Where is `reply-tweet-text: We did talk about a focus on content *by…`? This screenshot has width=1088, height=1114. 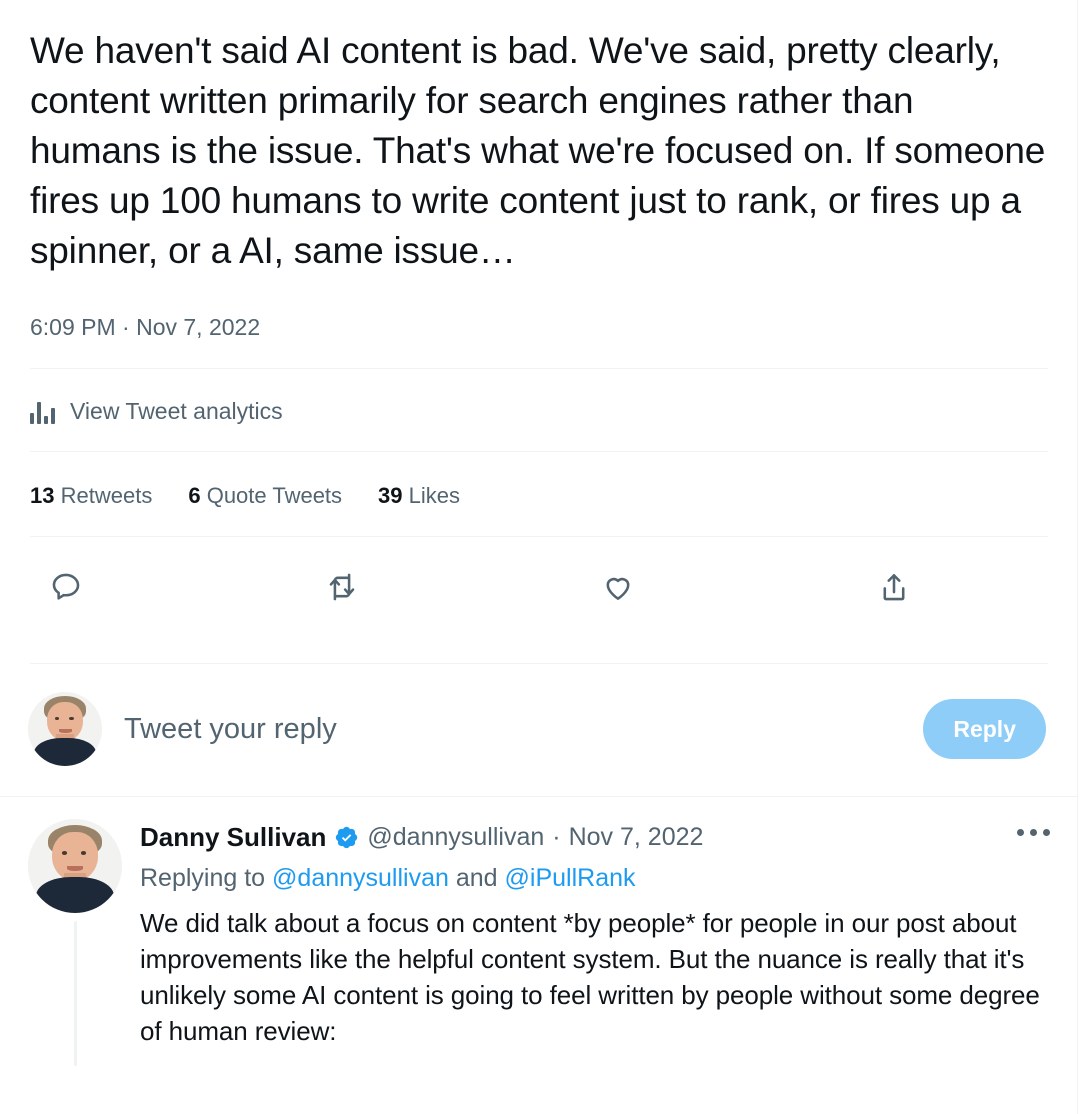
reply-tweet-text: We did talk about a focus on content *by… is located at coordinates (590, 977).